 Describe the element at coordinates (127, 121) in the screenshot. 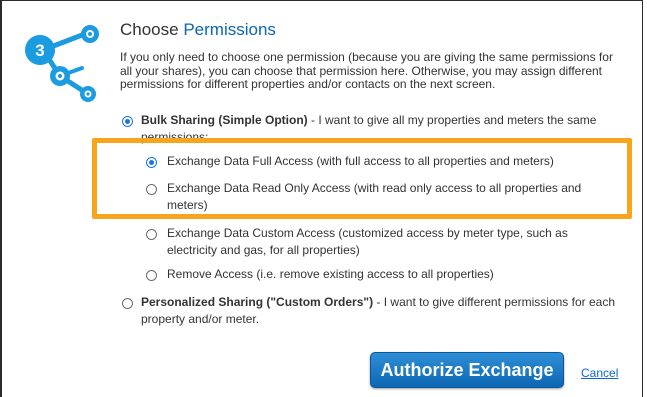

I see `bulk-sharing-radio` at that location.